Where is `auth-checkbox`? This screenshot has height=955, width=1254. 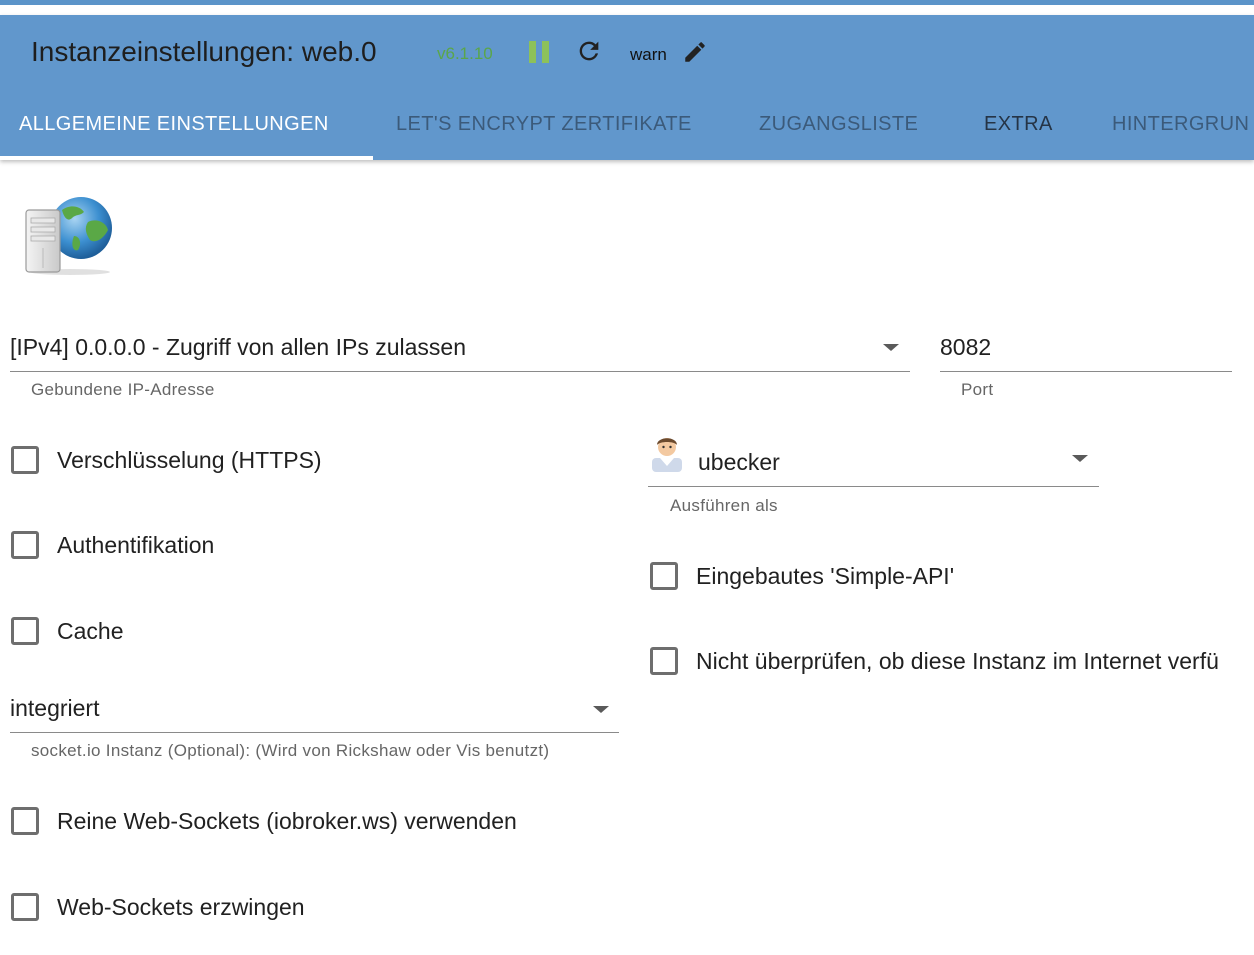
auth-checkbox is located at coordinates (25, 545).